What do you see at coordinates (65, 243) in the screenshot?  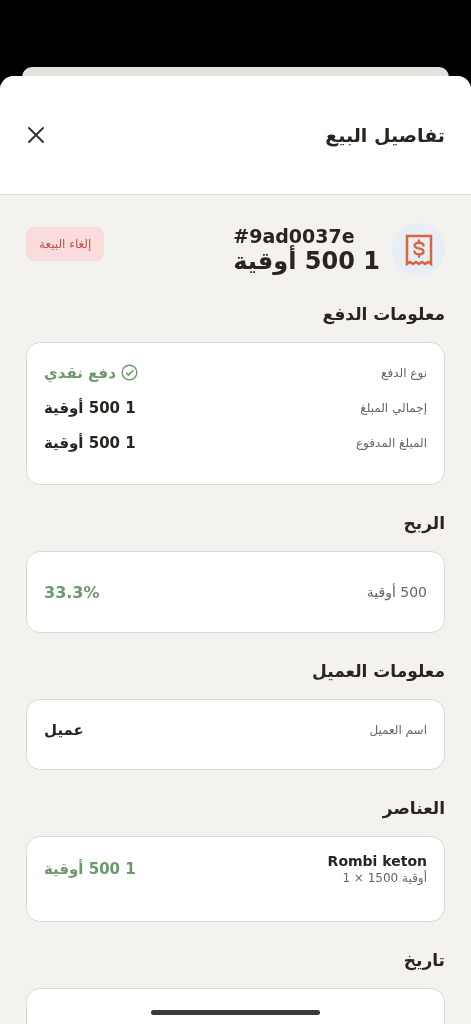 I see `cancel-sale-button: إلغاء البيعة` at bounding box center [65, 243].